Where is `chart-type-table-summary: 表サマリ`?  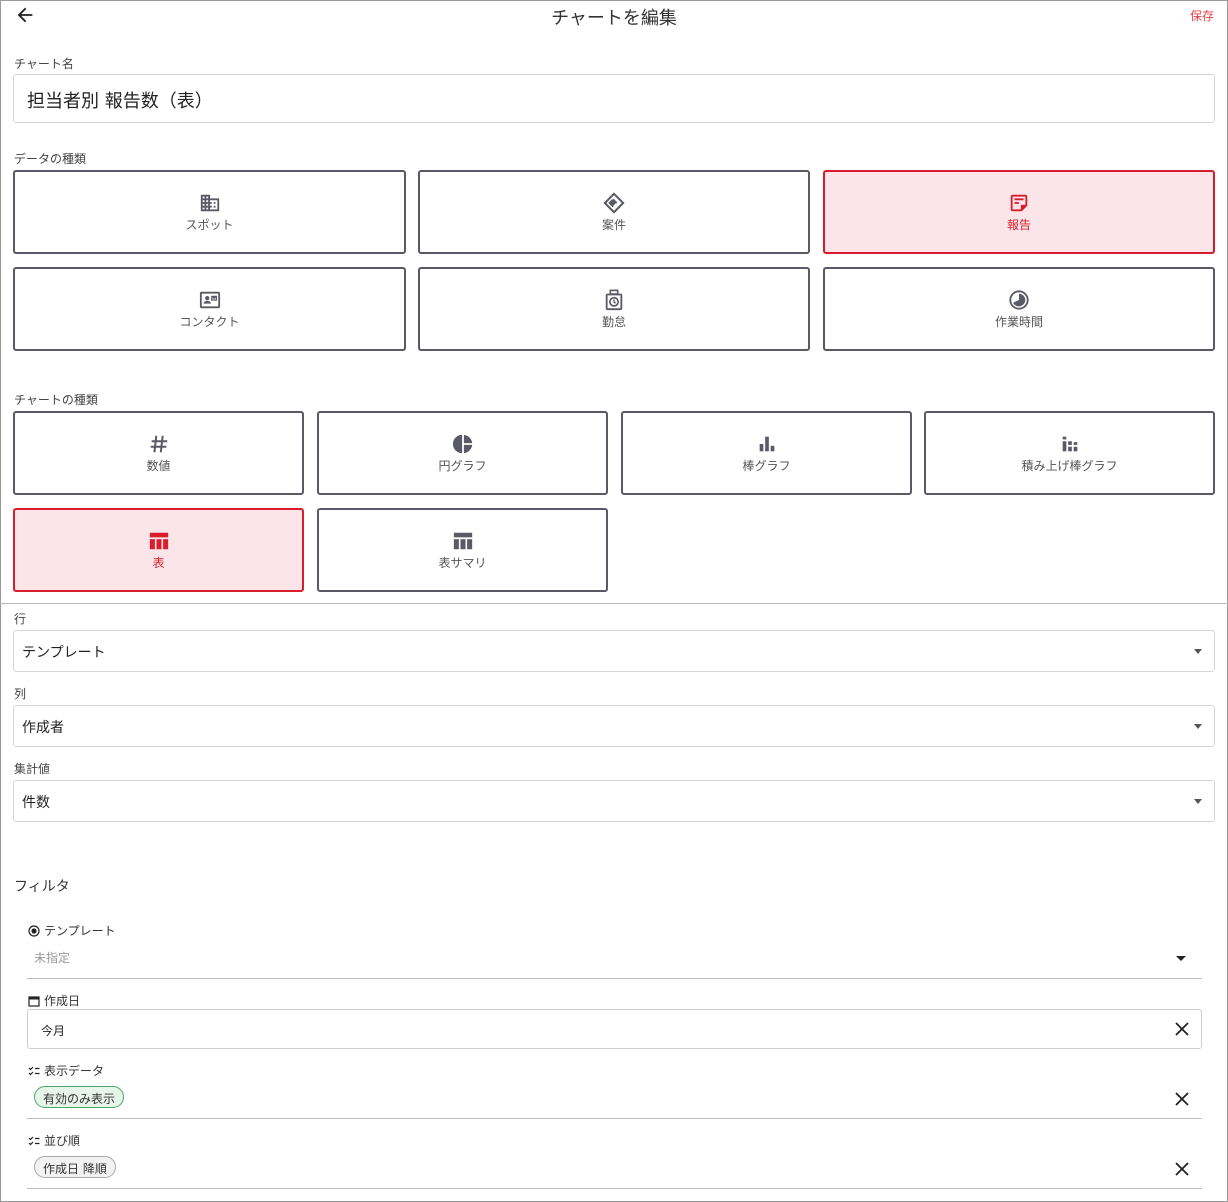
chart-type-table-summary: 表サマリ is located at coordinates (462, 550).